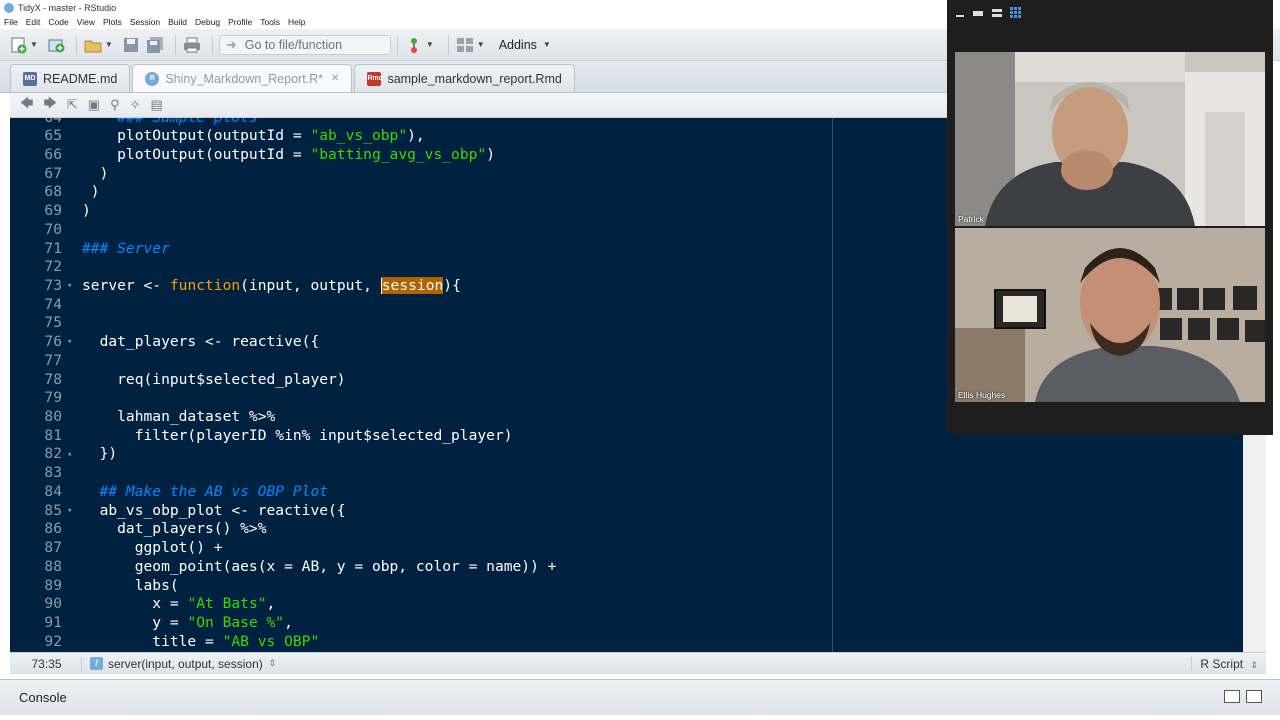  Describe the element at coordinates (56, 45) in the screenshot. I see `new-project-button` at that location.